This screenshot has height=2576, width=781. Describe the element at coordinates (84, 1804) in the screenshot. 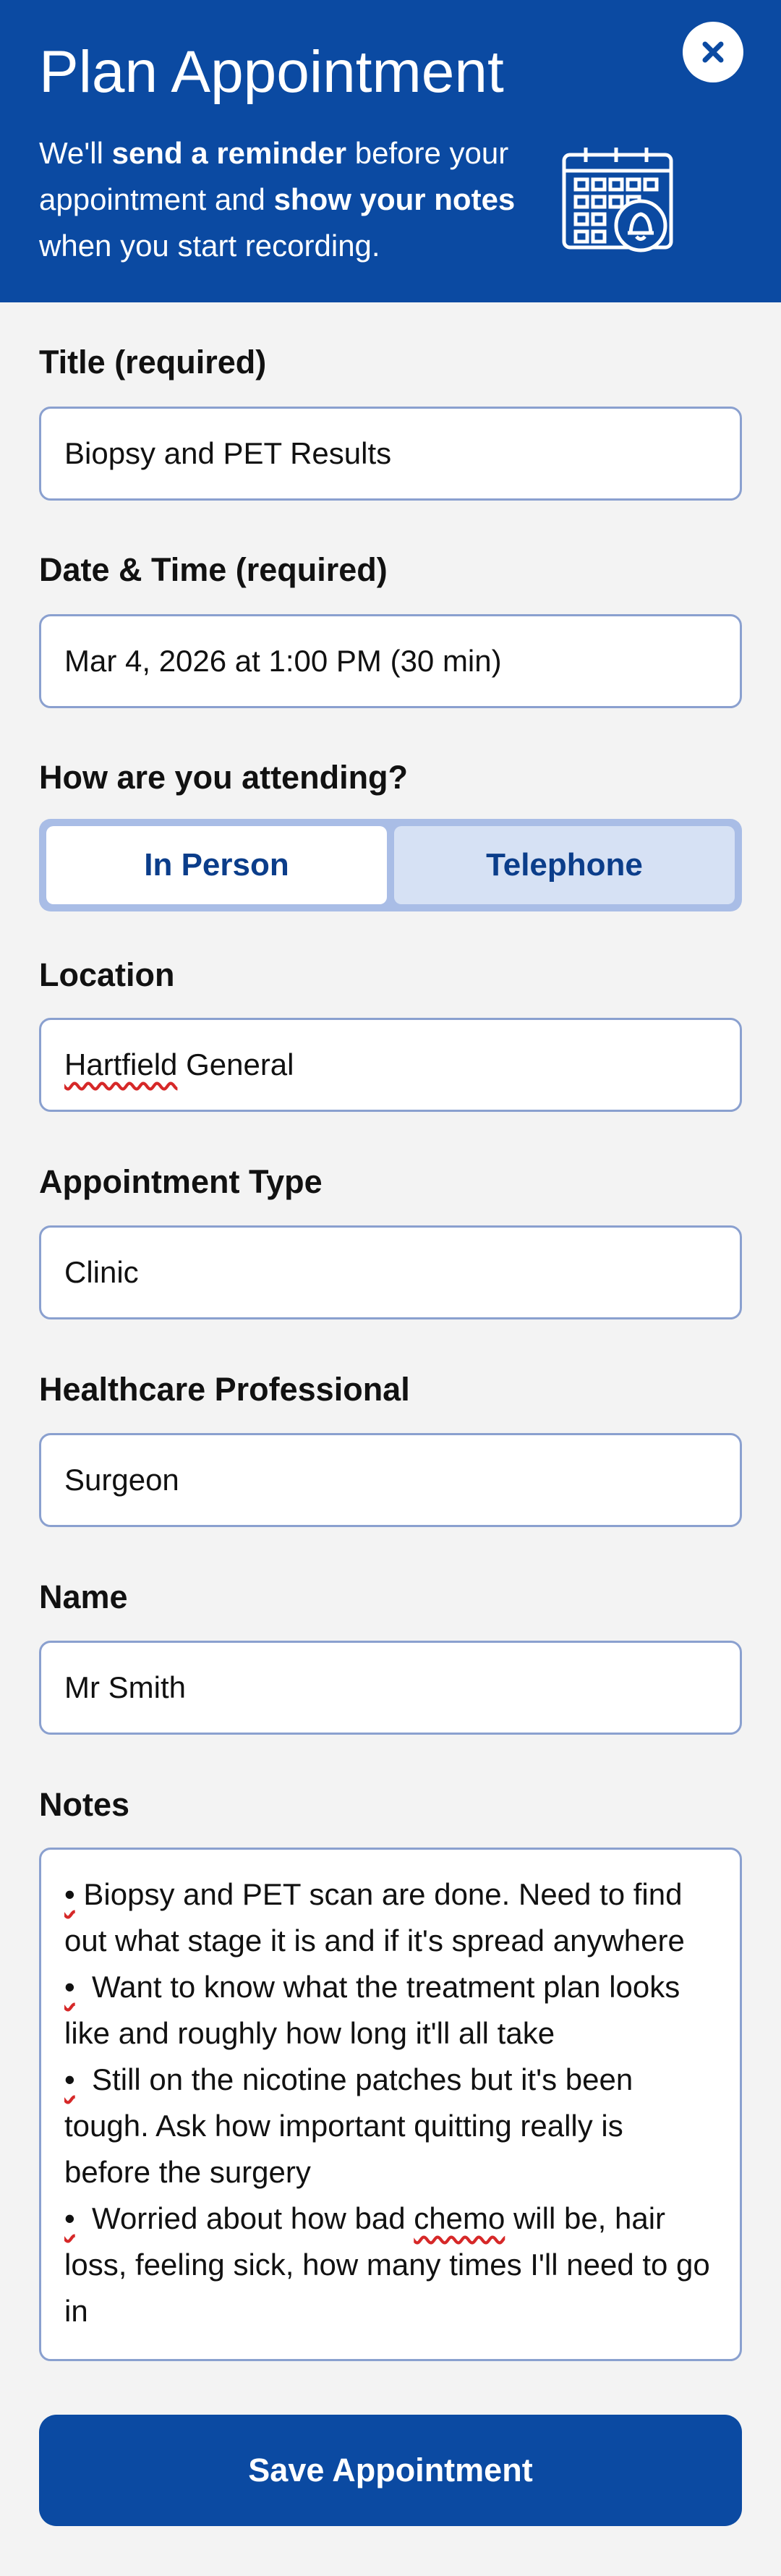

I see `notes-label: Notes` at that location.